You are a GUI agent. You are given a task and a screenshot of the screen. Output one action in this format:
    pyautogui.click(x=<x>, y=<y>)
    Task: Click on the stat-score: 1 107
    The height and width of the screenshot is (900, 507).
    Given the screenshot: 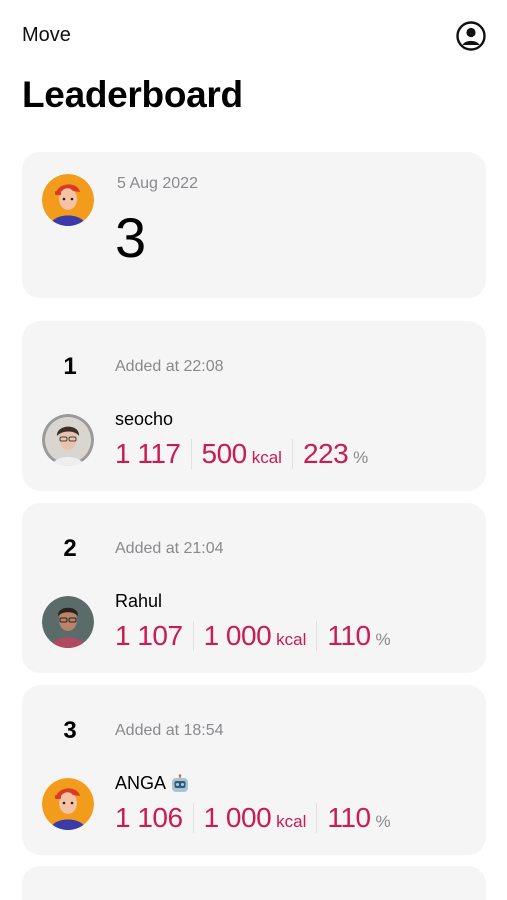 What is the action you would take?
    pyautogui.click(x=149, y=635)
    